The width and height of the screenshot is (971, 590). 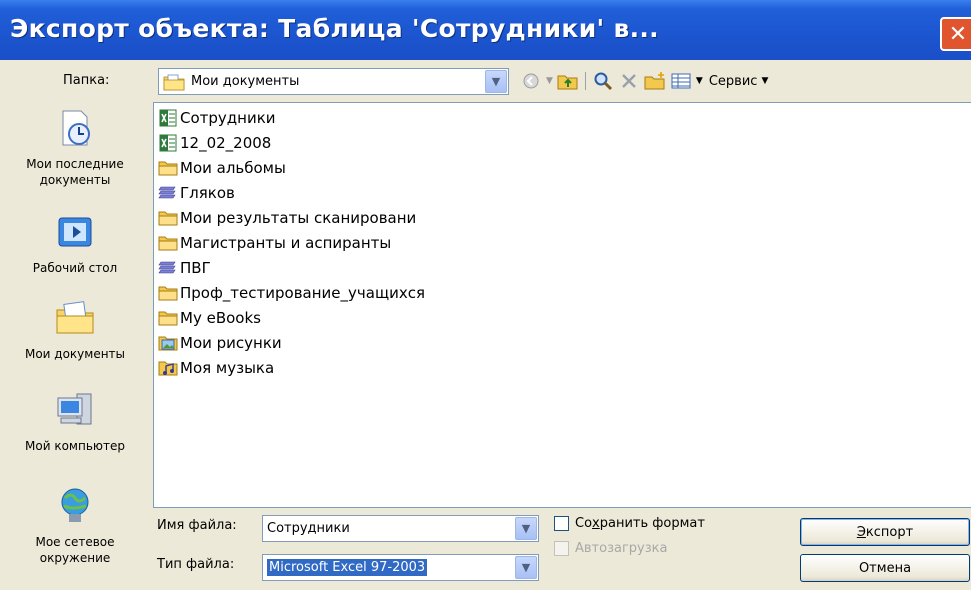 I want to click on back-icon, so click(x=531, y=81).